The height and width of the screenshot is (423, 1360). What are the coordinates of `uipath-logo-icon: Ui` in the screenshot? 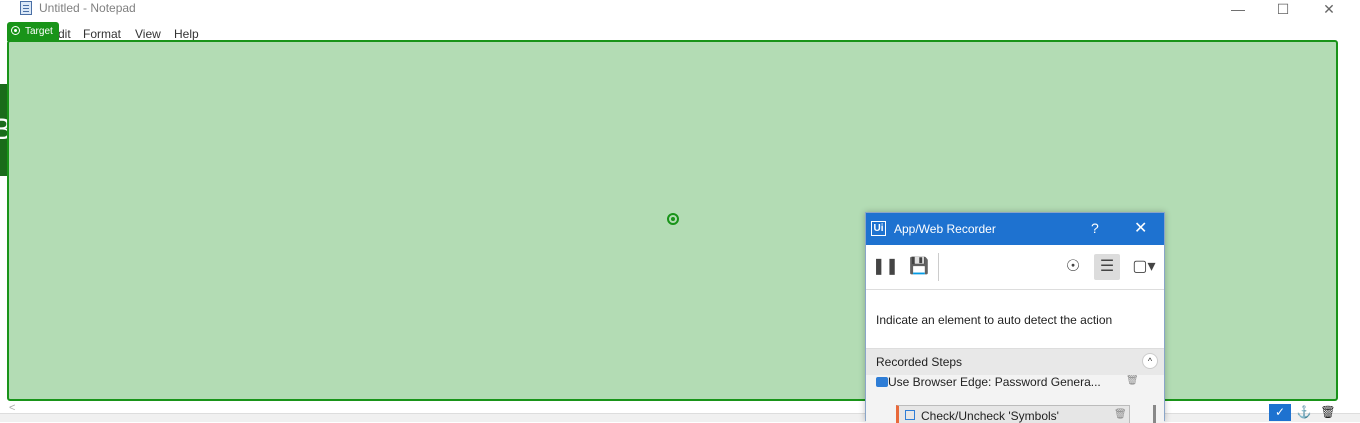 It's located at (878, 228).